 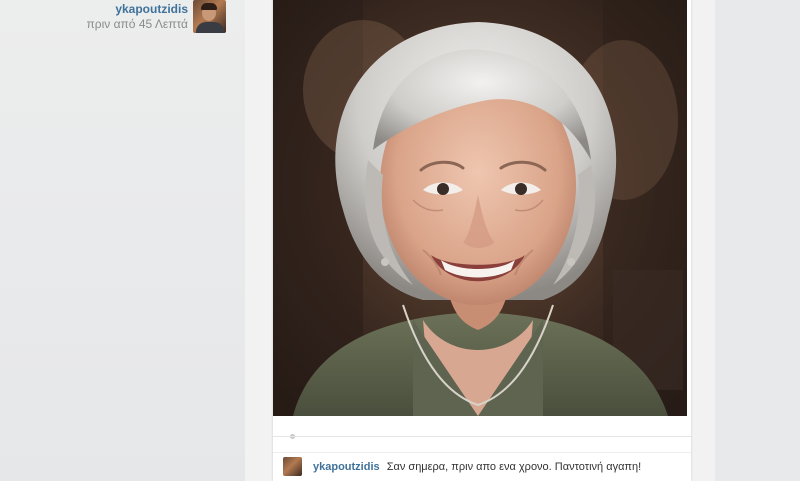 I want to click on right-gutter, so click(x=757, y=240).